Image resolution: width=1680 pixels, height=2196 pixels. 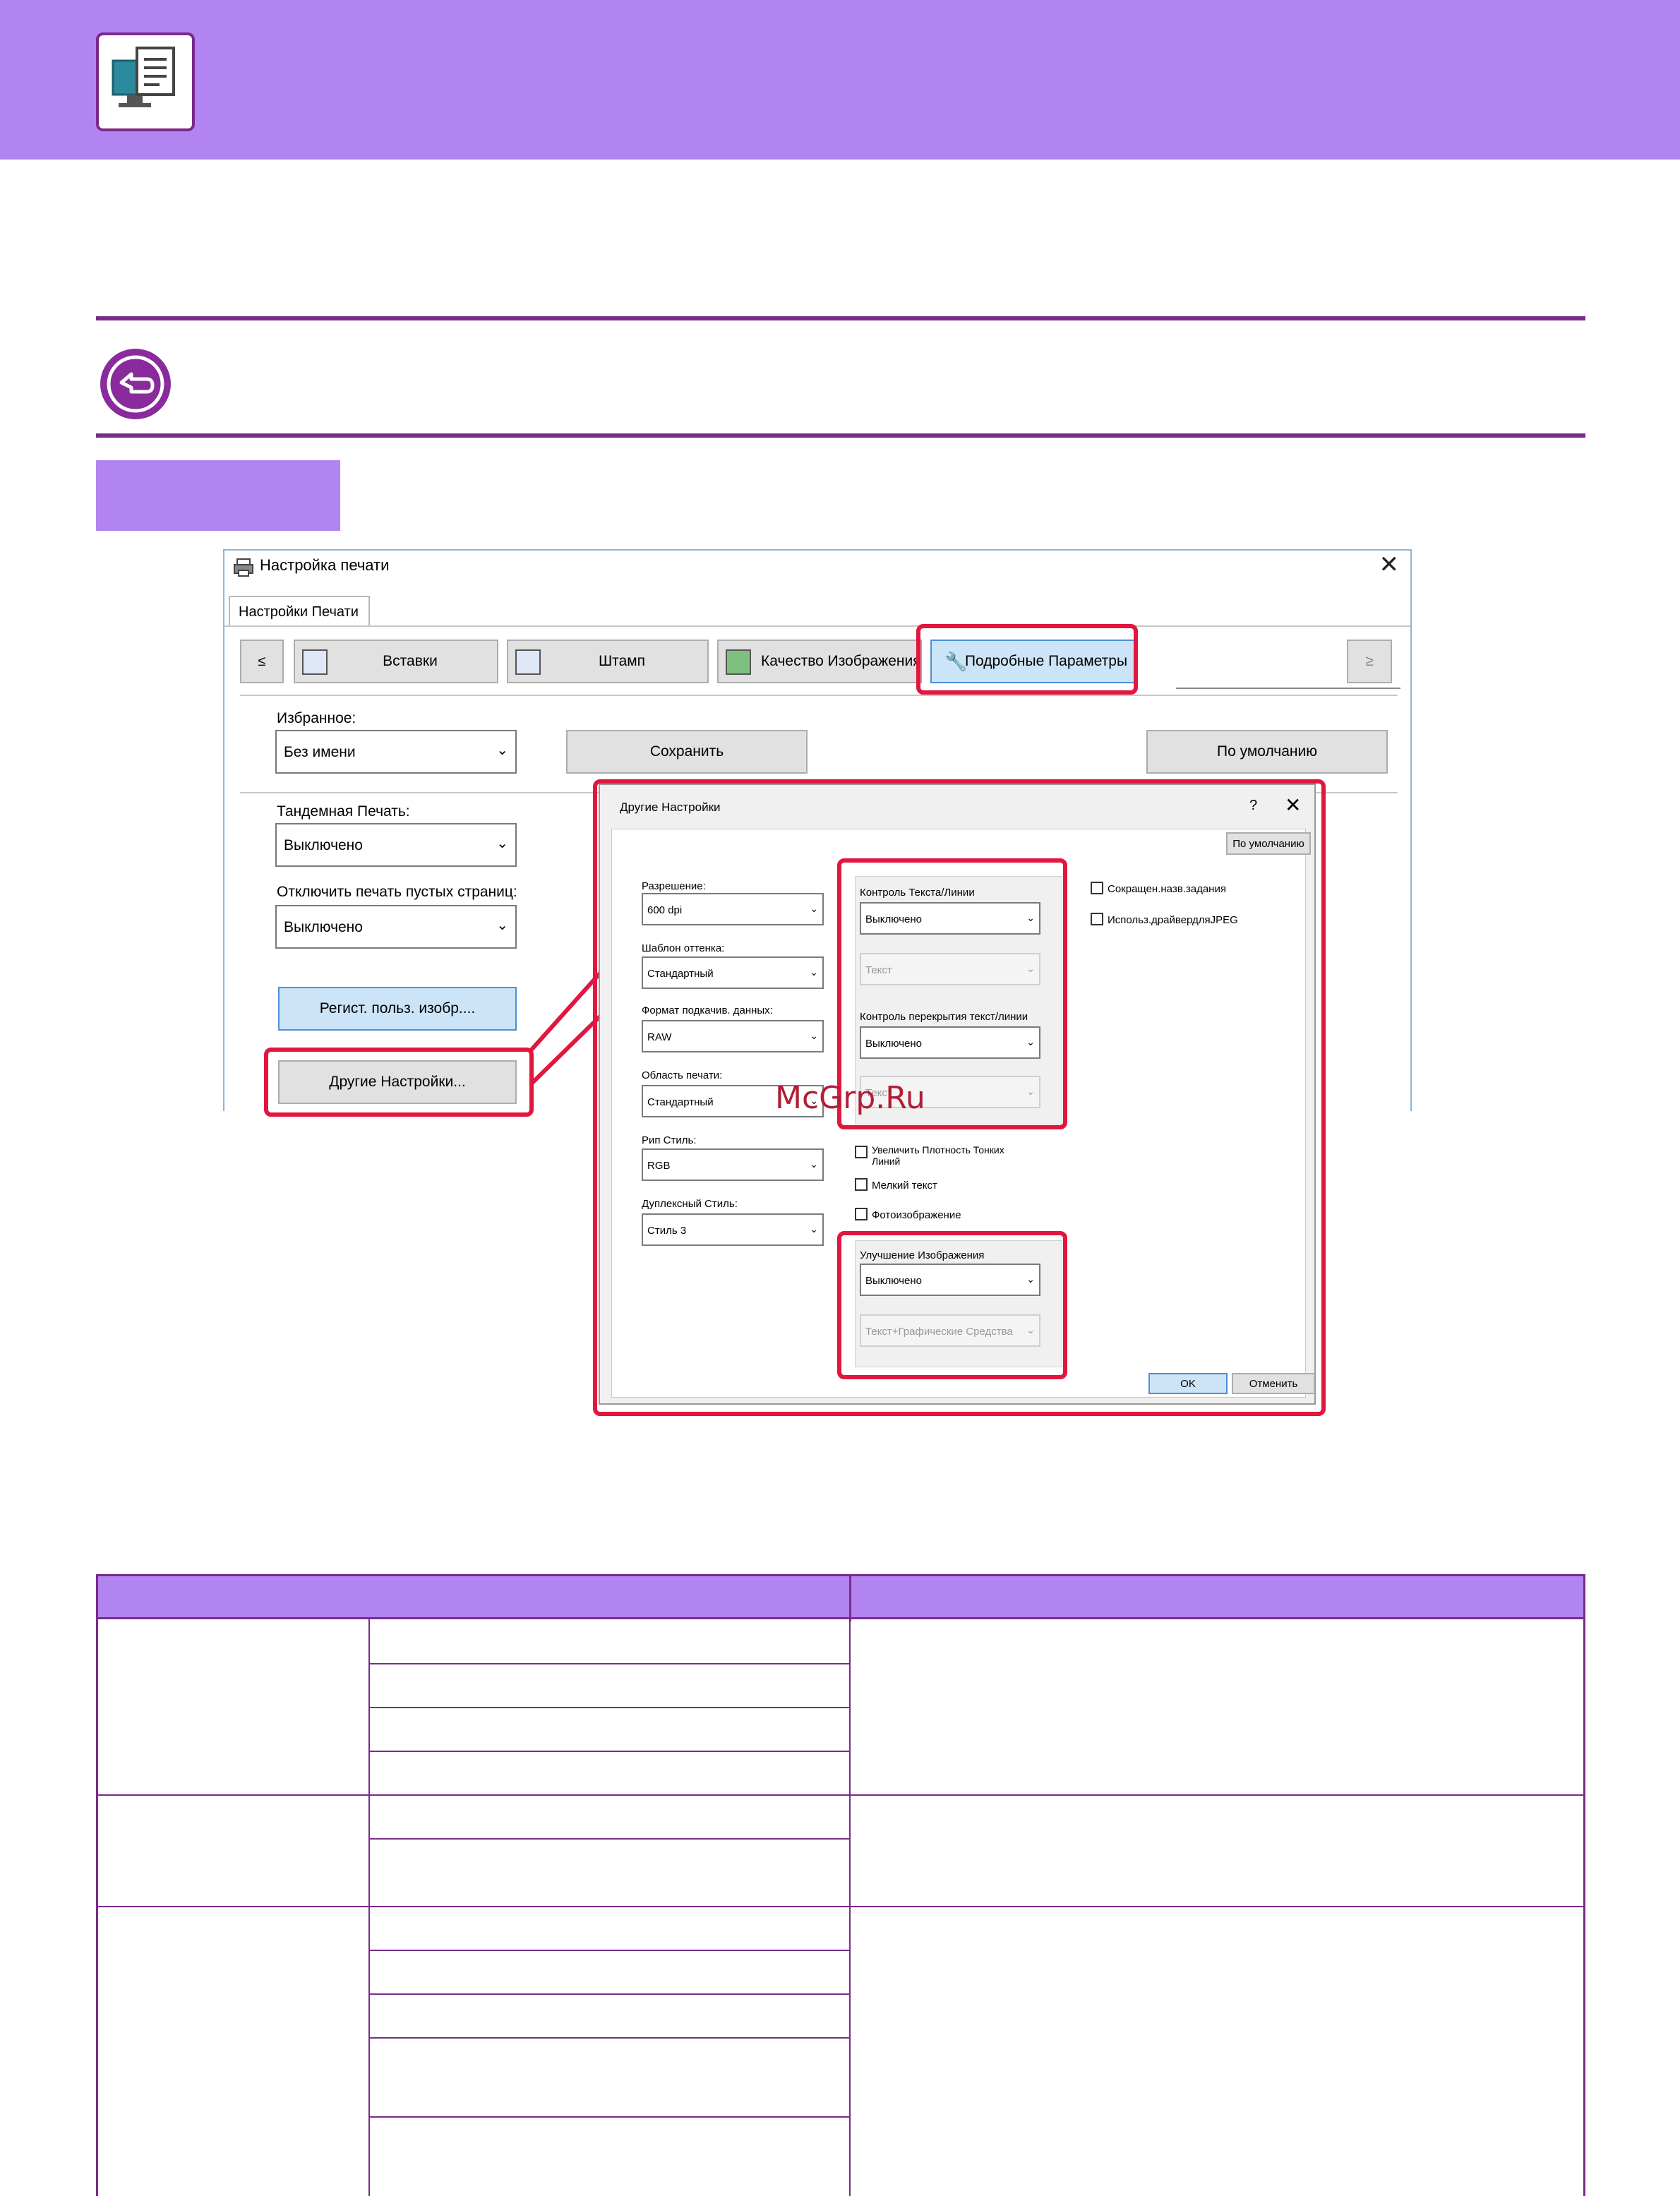 I want to click on stamp-icon, so click(x=528, y=662).